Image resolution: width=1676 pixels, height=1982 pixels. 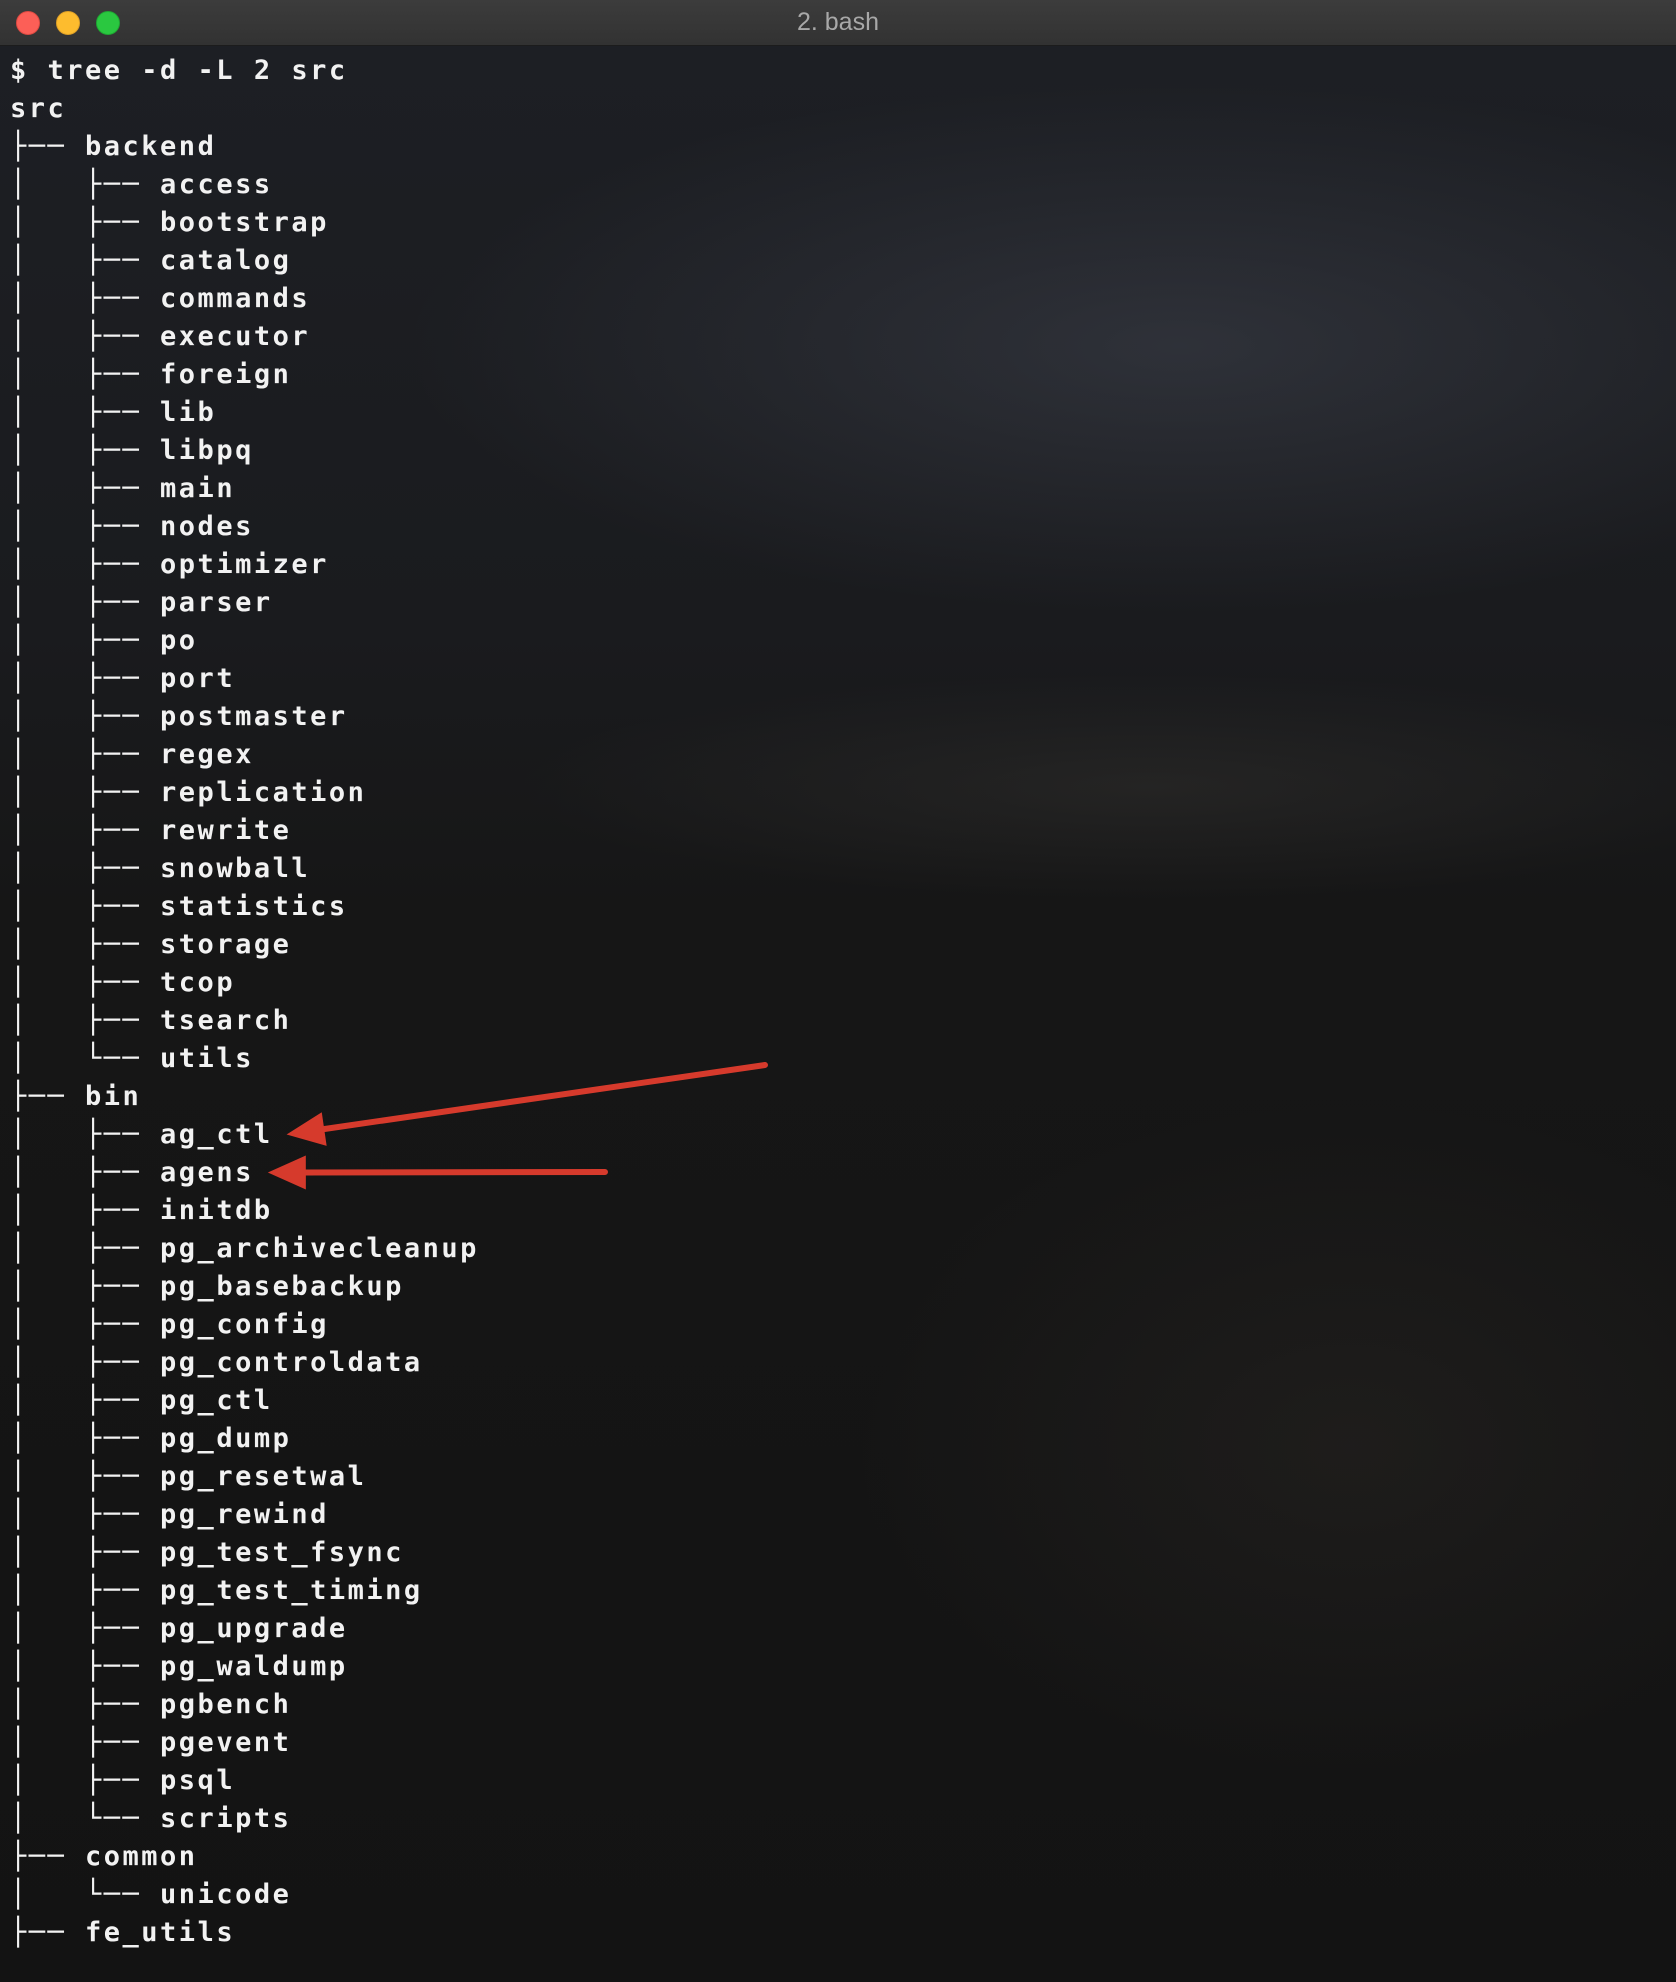 What do you see at coordinates (244, 717) in the screenshot?
I see `tree-line: │ ├── postmaster` at bounding box center [244, 717].